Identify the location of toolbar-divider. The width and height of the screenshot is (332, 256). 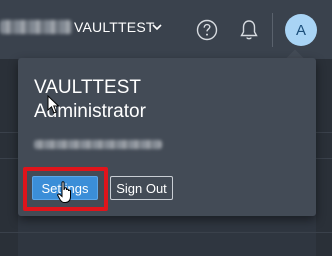
(272, 30).